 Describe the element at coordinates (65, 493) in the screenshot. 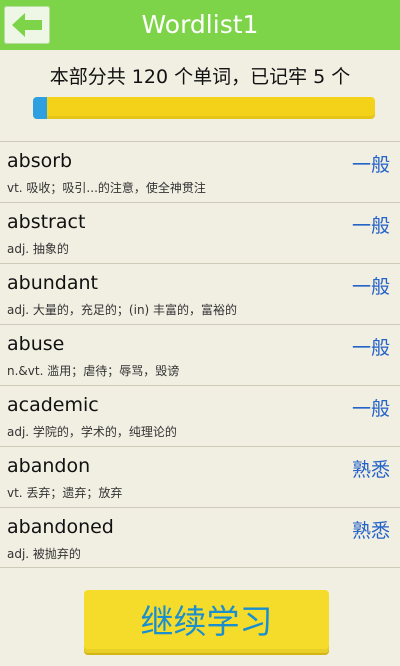

I see `word-definition: vt. 丢弃；遗弃；放弃` at that location.